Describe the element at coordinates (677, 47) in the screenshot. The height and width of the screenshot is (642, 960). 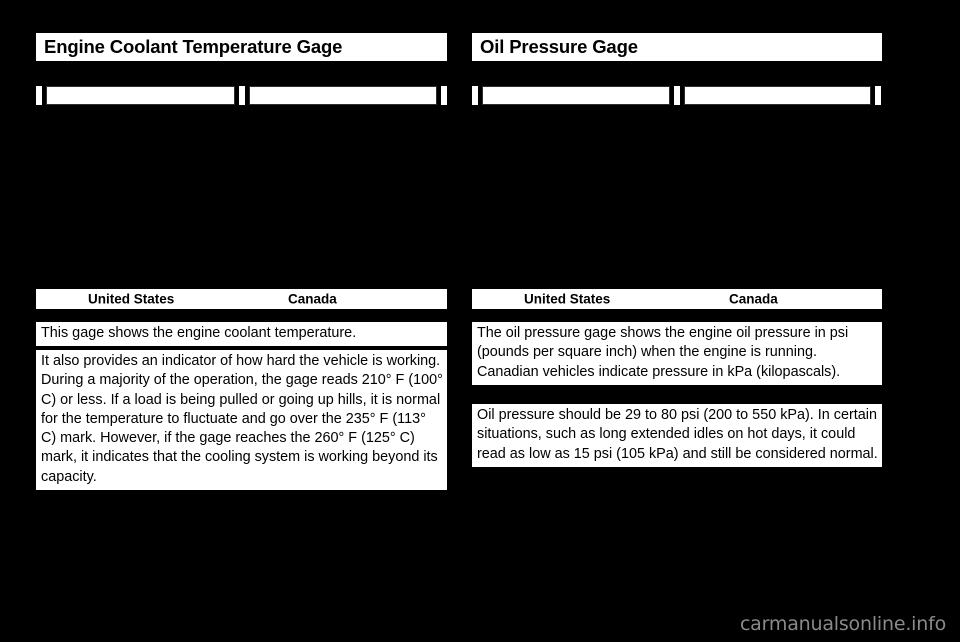
I see `section-title-oil-pressure-gage: Oil Pressure Gage` at that location.